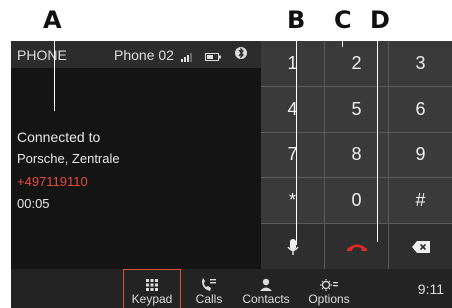  I want to click on screen-title: PHONE, so click(42, 55).